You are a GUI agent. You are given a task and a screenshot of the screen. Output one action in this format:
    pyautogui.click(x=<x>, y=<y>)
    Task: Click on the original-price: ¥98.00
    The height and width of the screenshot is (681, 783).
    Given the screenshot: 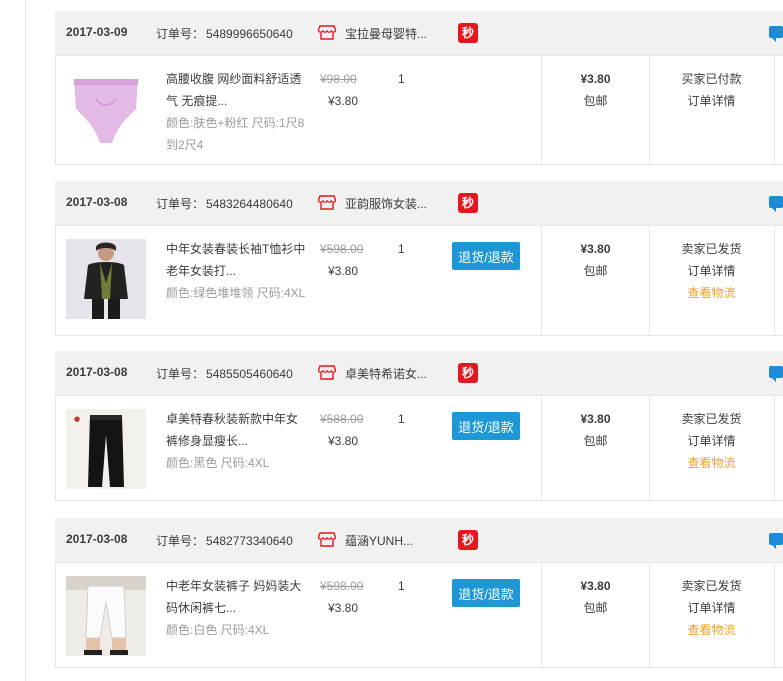 What is the action you would take?
    pyautogui.click(x=338, y=79)
    